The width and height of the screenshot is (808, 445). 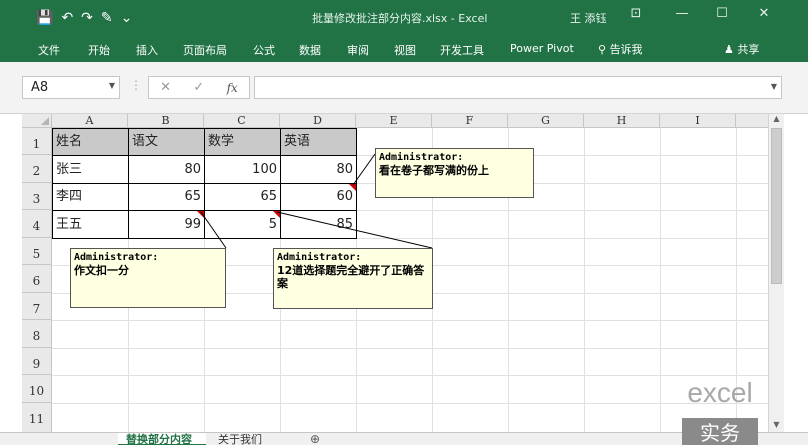 What do you see at coordinates (542, 48) in the screenshot?
I see `tab-power-pivot: Power Pivot` at bounding box center [542, 48].